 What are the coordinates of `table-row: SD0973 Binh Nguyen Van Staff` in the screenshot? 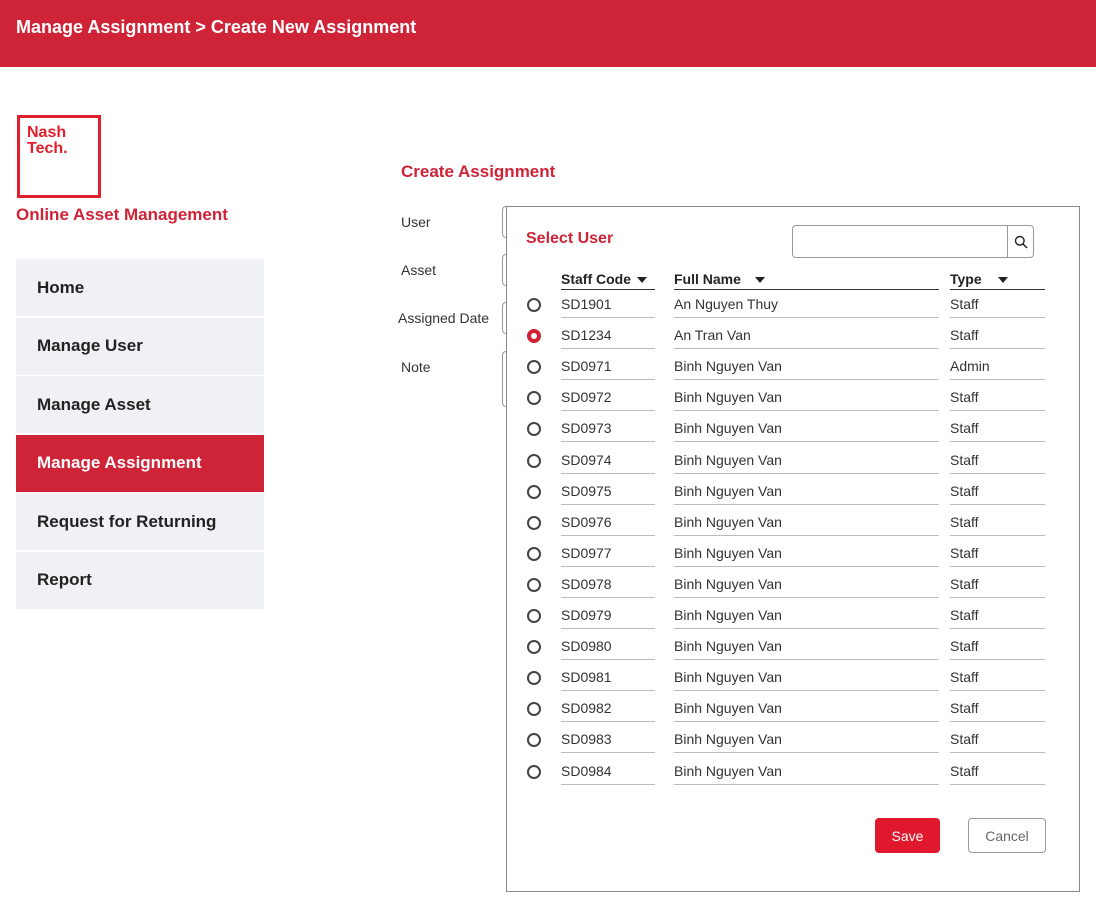 It's located at (794, 430).